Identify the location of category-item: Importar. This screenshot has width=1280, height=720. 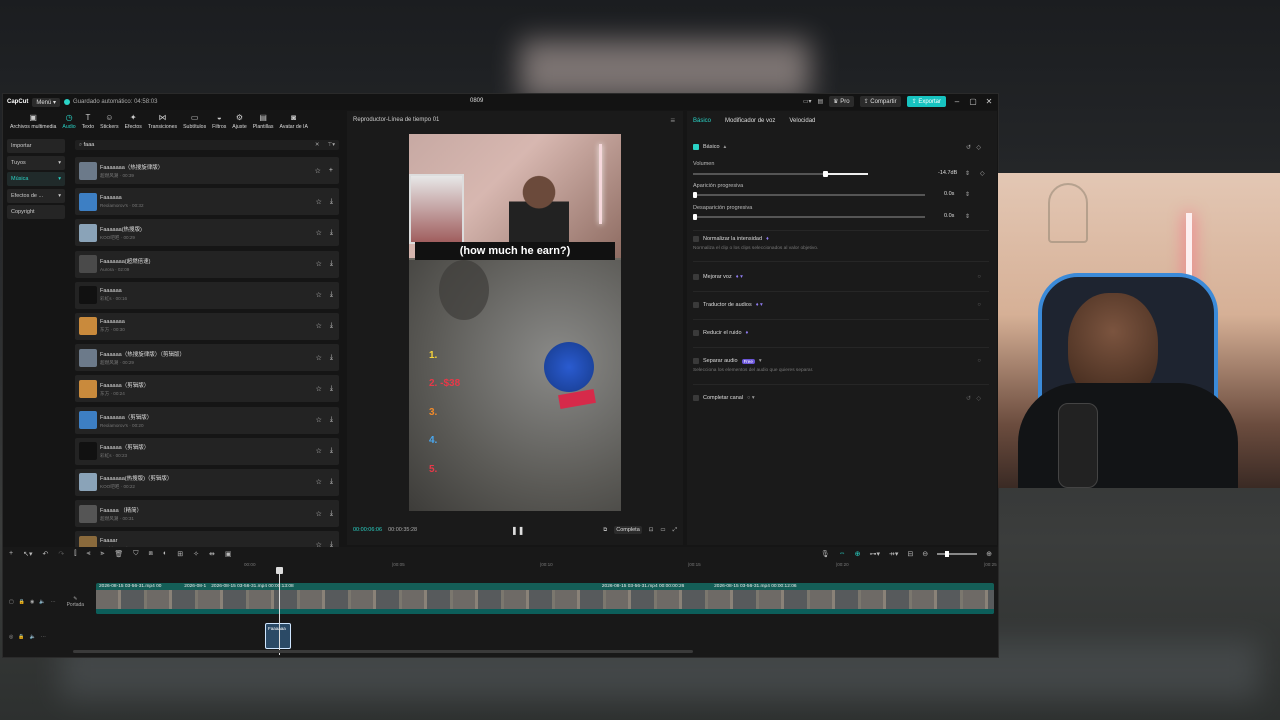
(36, 146).